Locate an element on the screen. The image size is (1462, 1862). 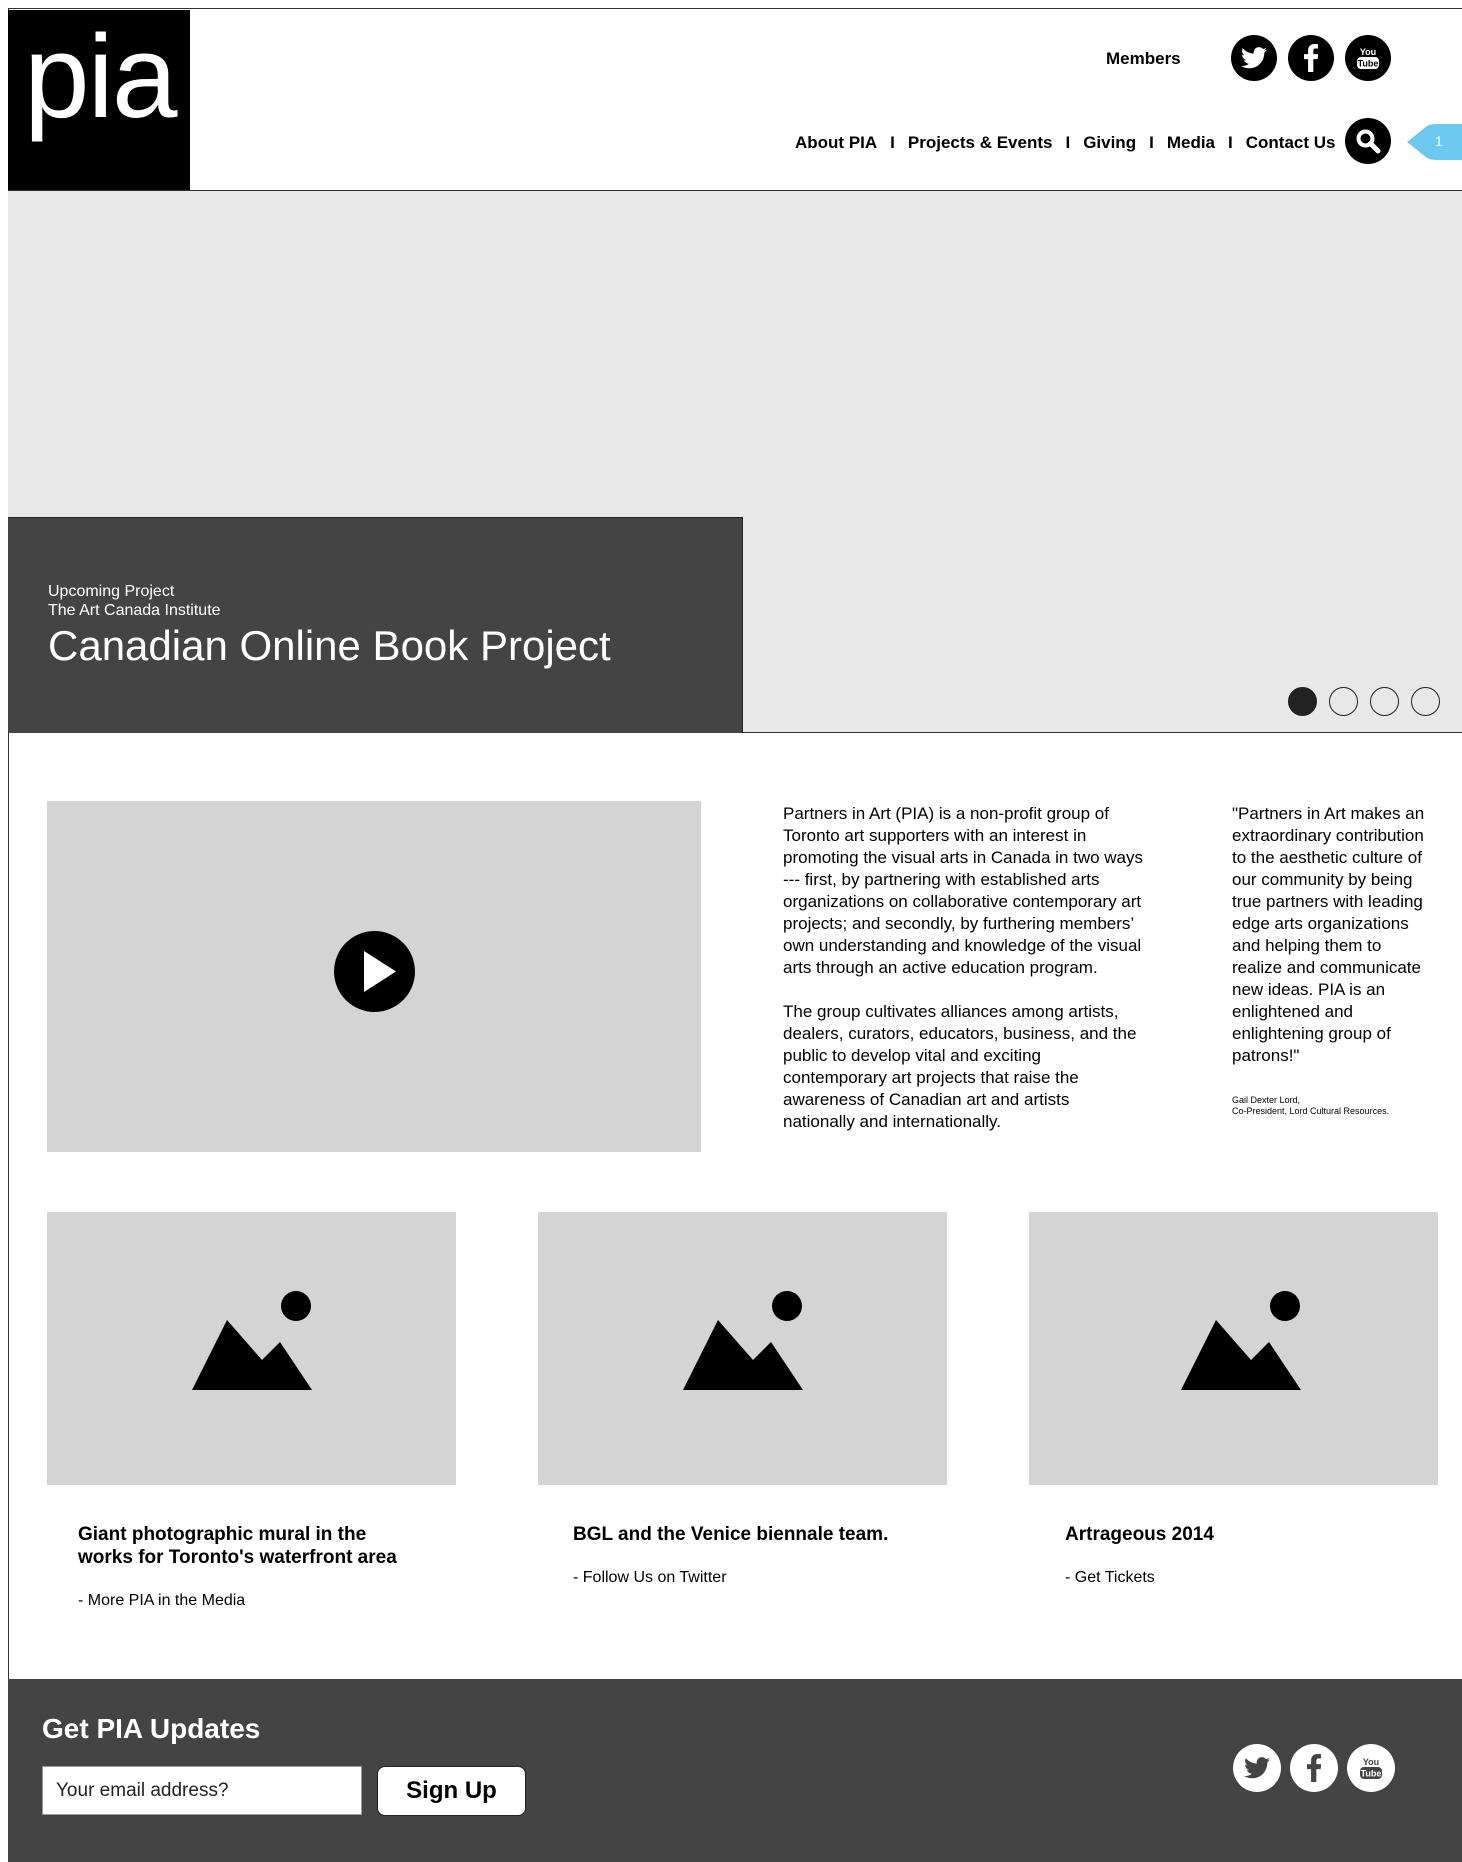
hero-kicker-line1: Upcoming Project is located at coordinates (111, 591).